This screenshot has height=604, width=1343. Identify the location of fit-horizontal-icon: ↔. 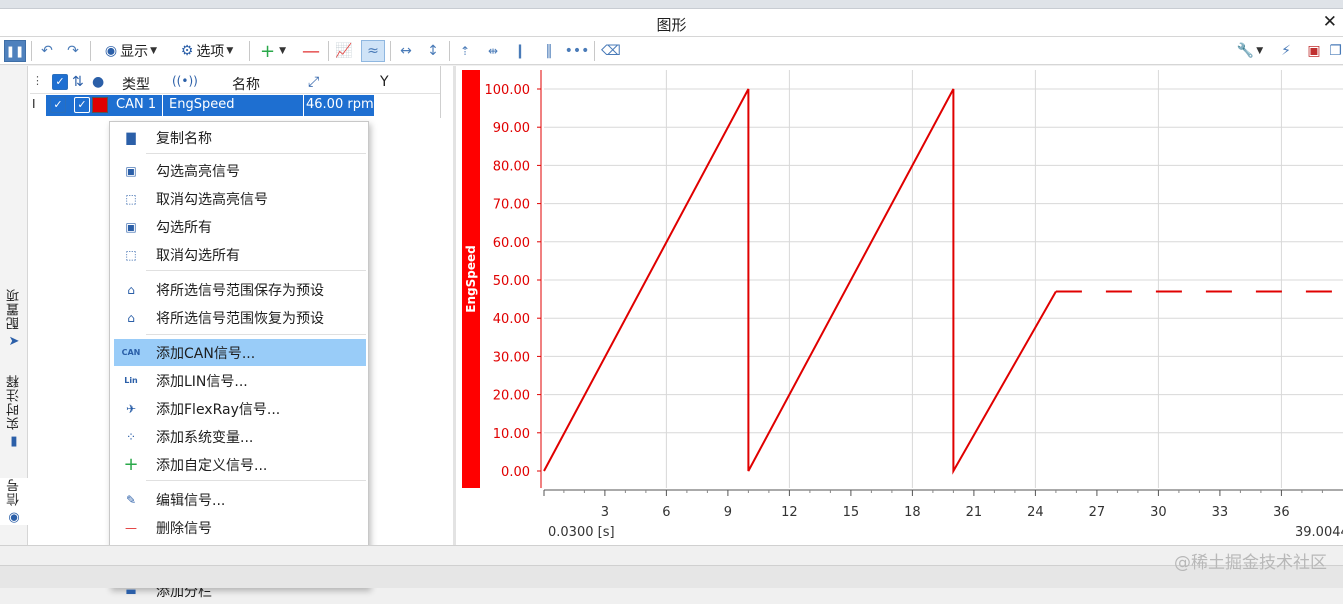
(406, 51).